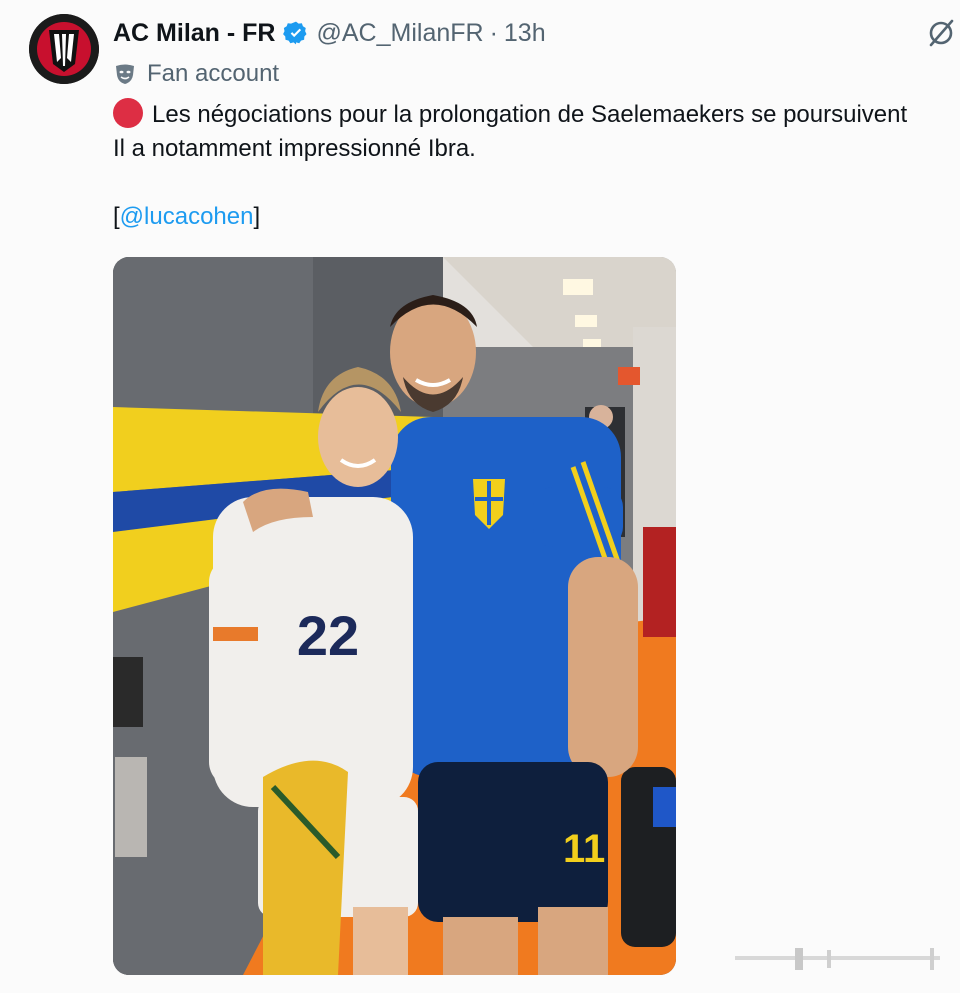  Describe the element at coordinates (257, 216) in the screenshot. I see `bracket-close: ]` at that location.